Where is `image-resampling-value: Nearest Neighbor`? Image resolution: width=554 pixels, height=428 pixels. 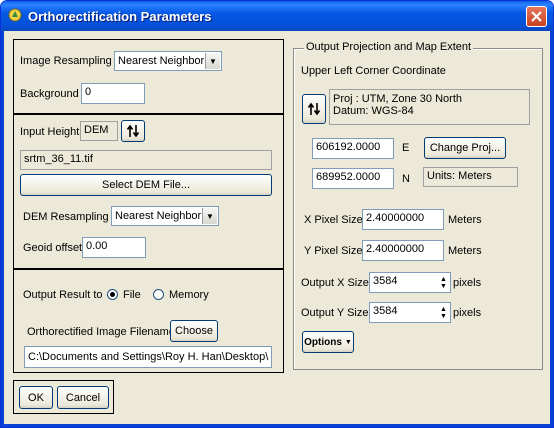
image-resampling-value: Nearest Neighbor is located at coordinates (161, 61).